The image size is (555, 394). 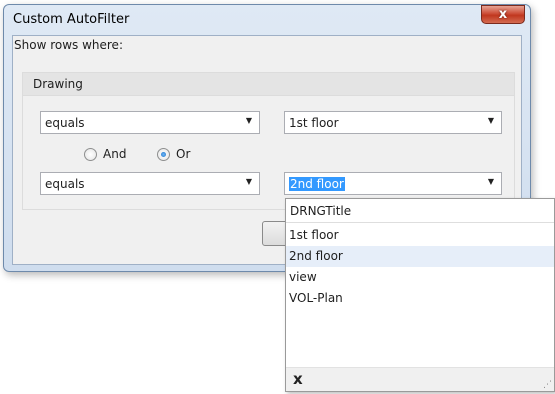 I want to click on group-header: Drawing, so click(x=268, y=84).